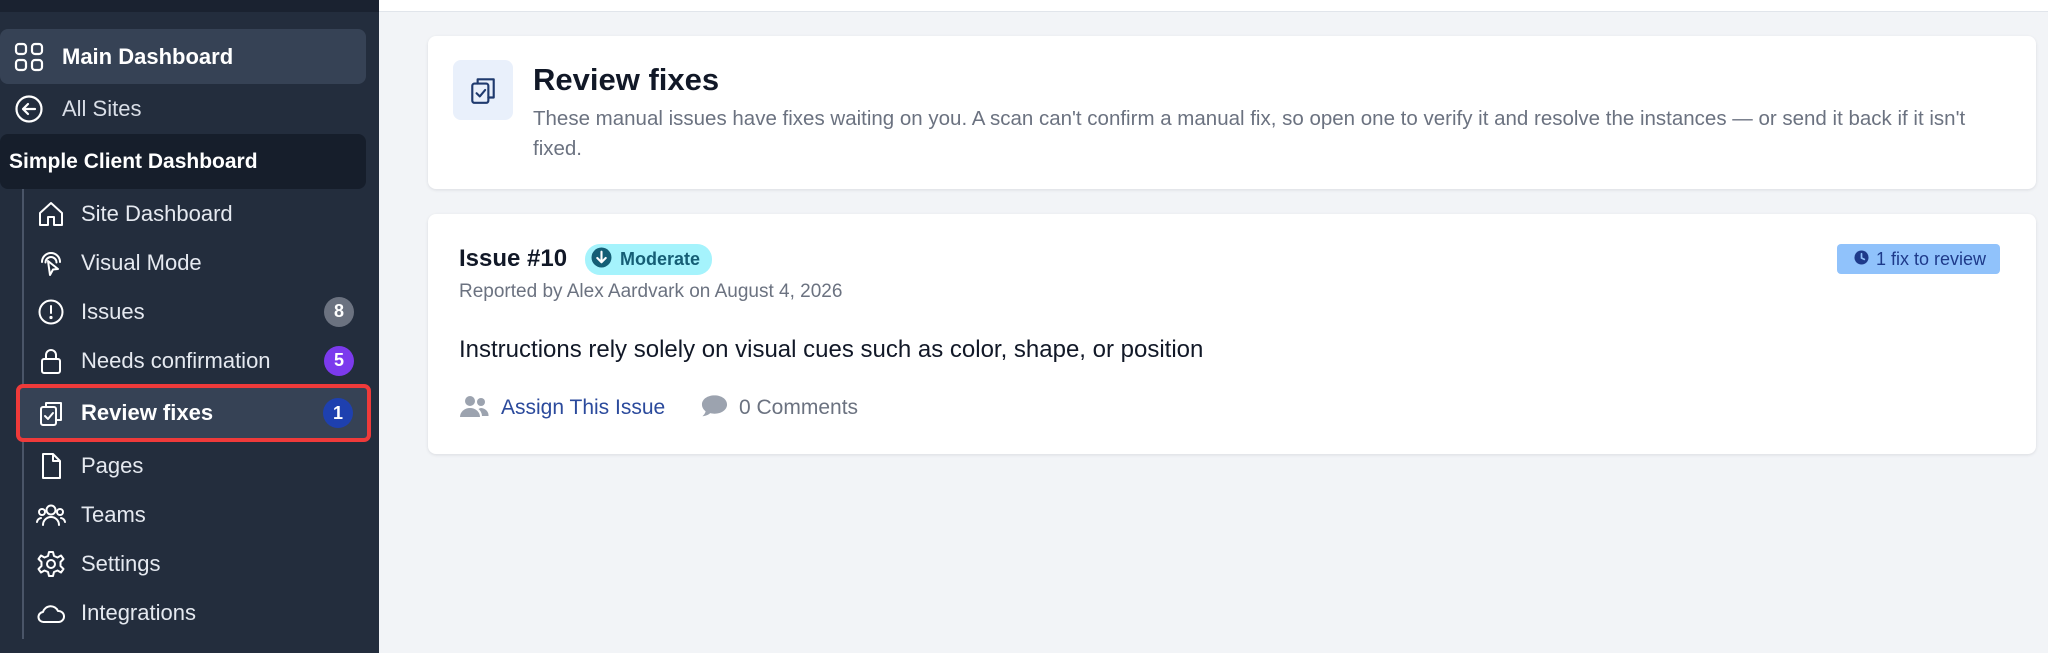  Describe the element at coordinates (601, 260) in the screenshot. I see `arrow-down-circle-icon` at that location.